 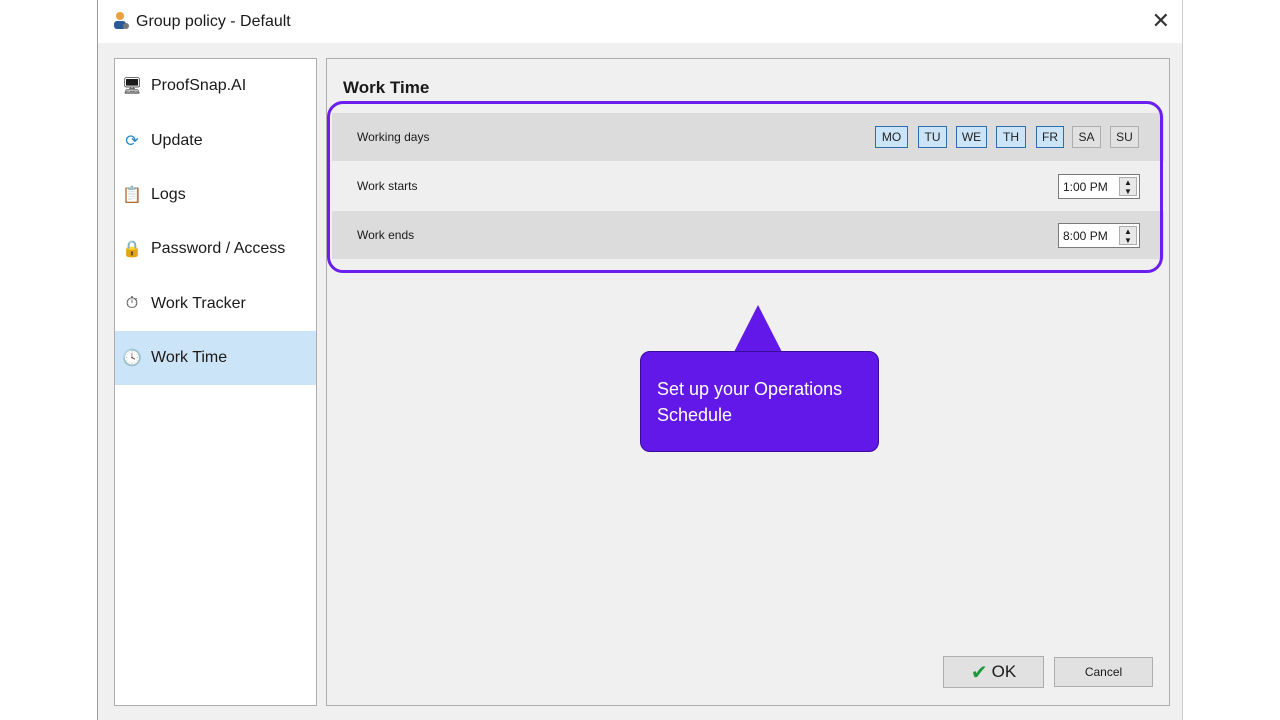 What do you see at coordinates (132, 195) in the screenshot?
I see `clipboard-icon: 📋` at bounding box center [132, 195].